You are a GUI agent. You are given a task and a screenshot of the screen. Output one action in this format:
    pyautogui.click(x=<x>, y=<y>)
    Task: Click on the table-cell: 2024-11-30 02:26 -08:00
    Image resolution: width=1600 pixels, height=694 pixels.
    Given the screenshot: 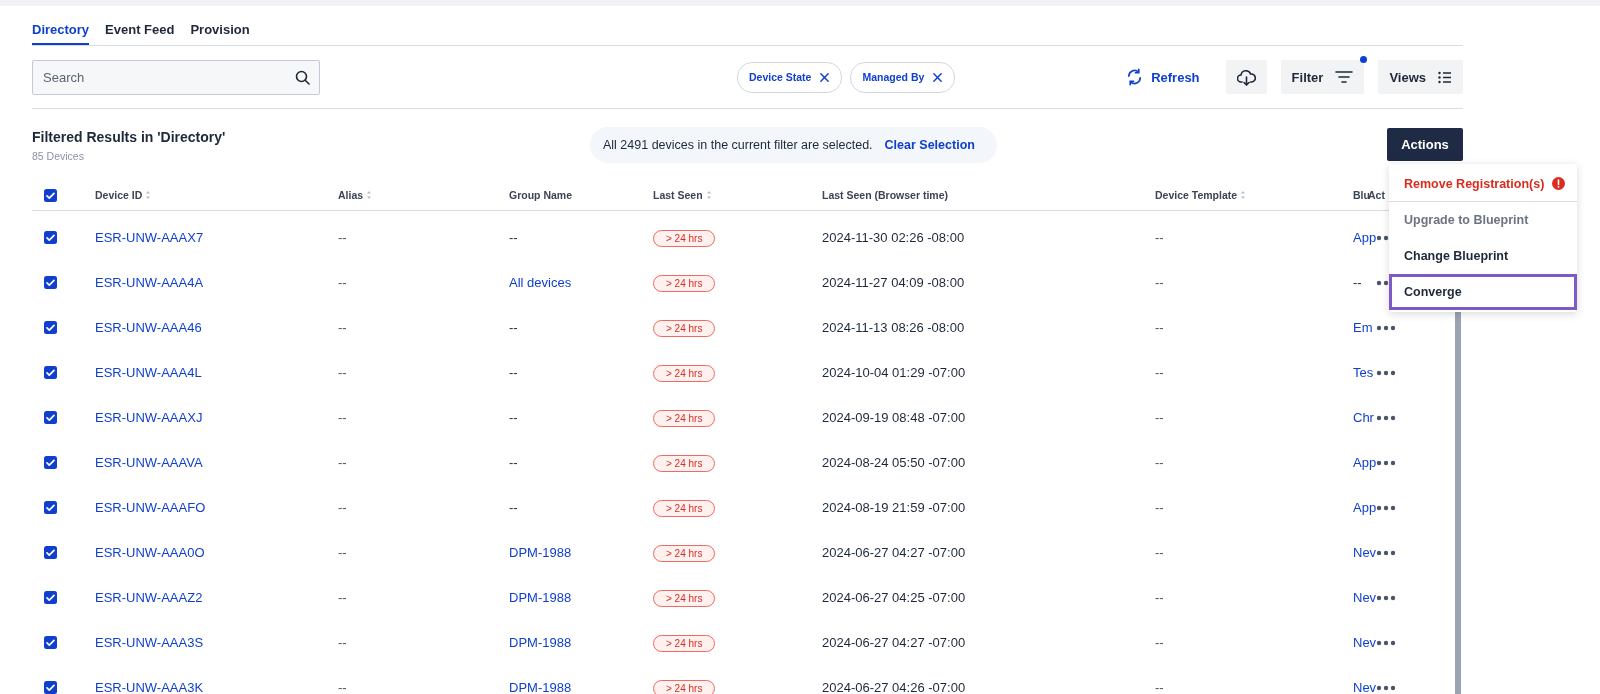 What is the action you would take?
    pyautogui.click(x=893, y=237)
    